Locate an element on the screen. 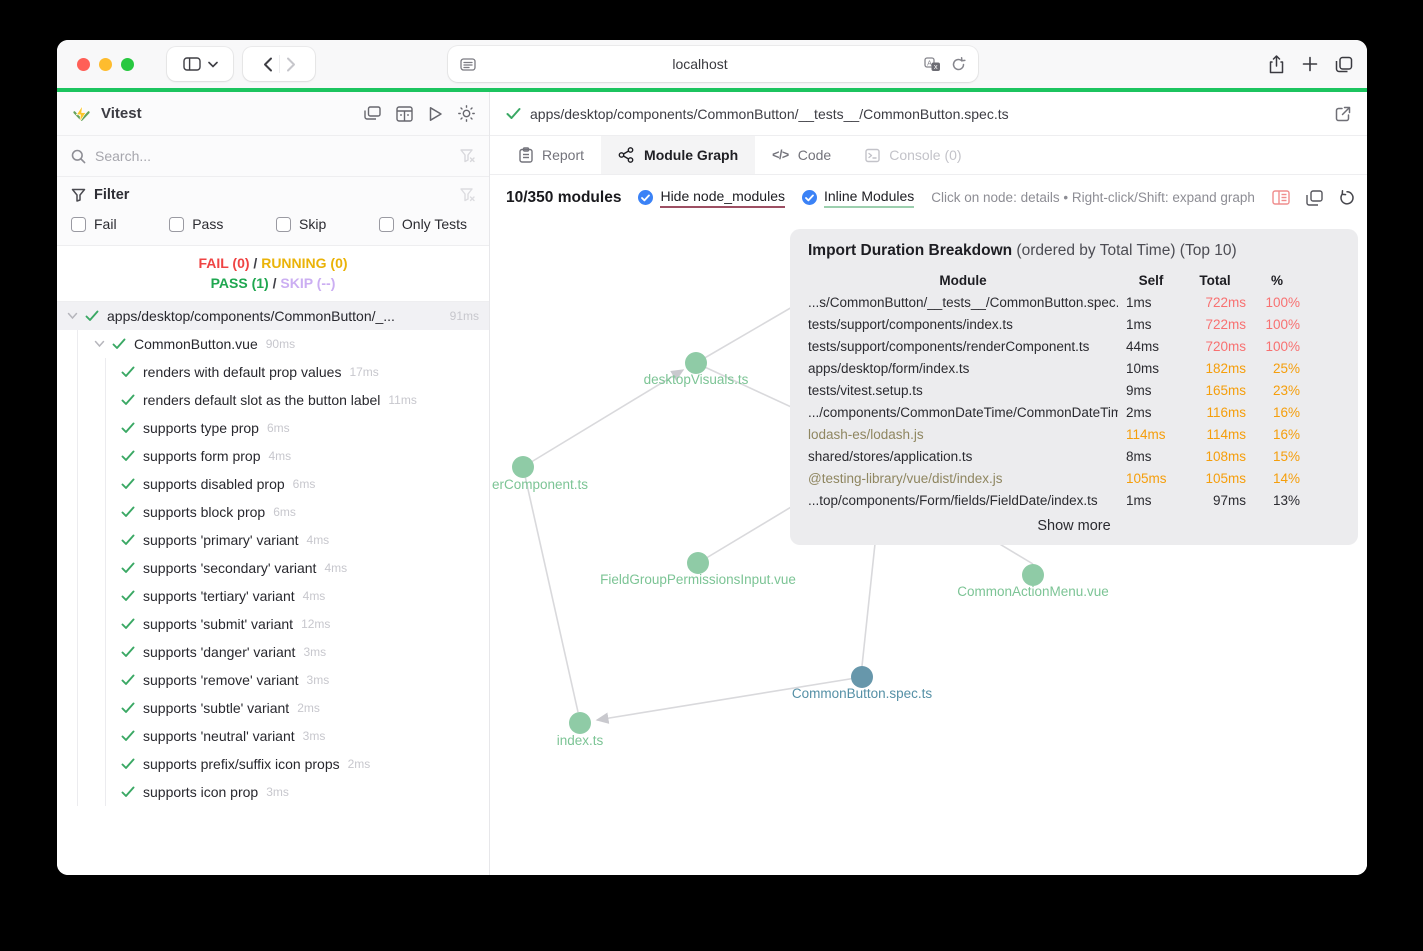  test-name: CommonButton.vue is located at coordinates (196, 344).